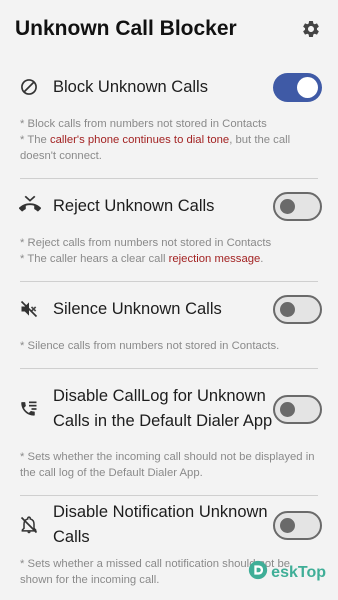 Image resolution: width=338 pixels, height=600 pixels. What do you see at coordinates (31, 309) in the screenshot?
I see `volume-off-icon` at bounding box center [31, 309].